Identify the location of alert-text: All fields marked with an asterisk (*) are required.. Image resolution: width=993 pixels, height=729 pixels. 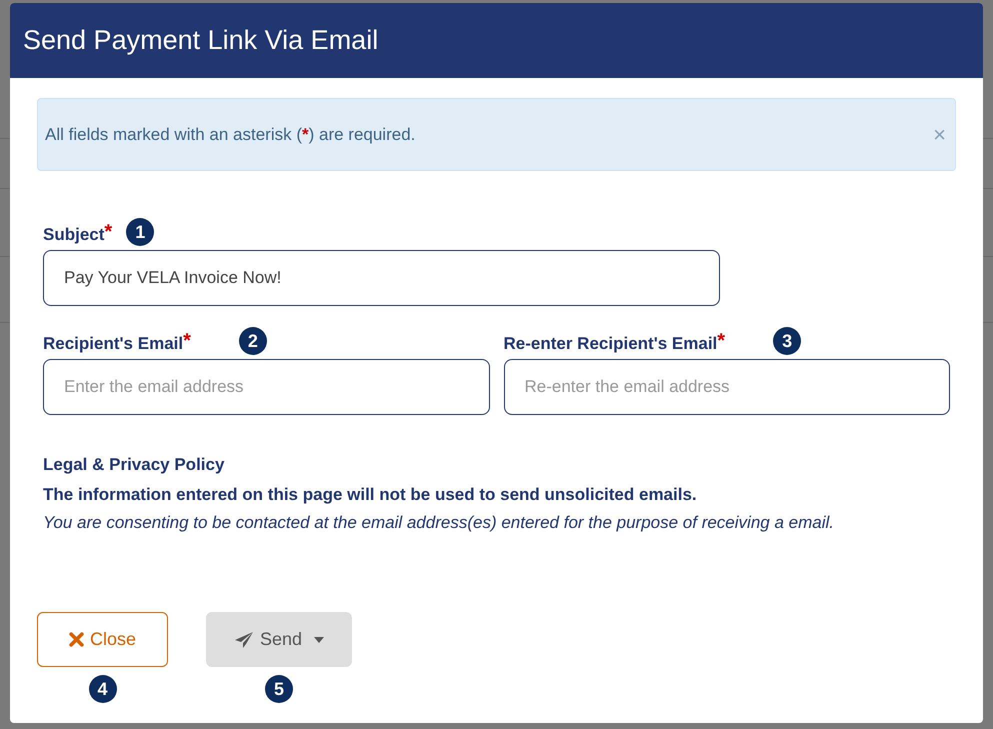
(230, 135).